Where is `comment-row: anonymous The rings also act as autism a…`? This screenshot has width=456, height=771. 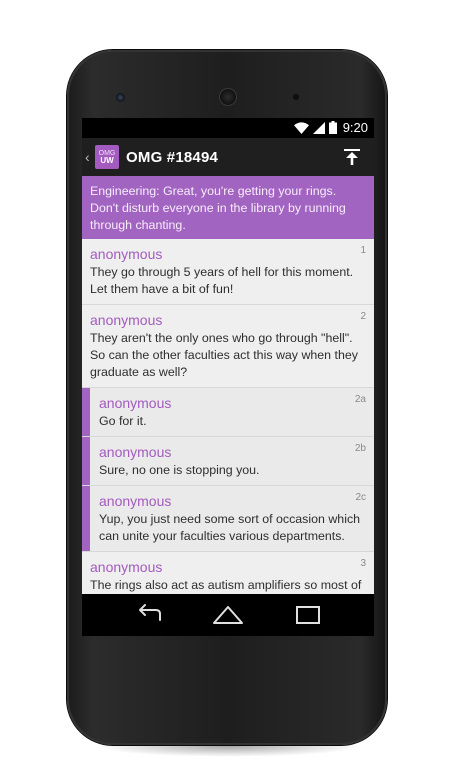
comment-row: anonymous The rings also act as autism a… is located at coordinates (228, 573).